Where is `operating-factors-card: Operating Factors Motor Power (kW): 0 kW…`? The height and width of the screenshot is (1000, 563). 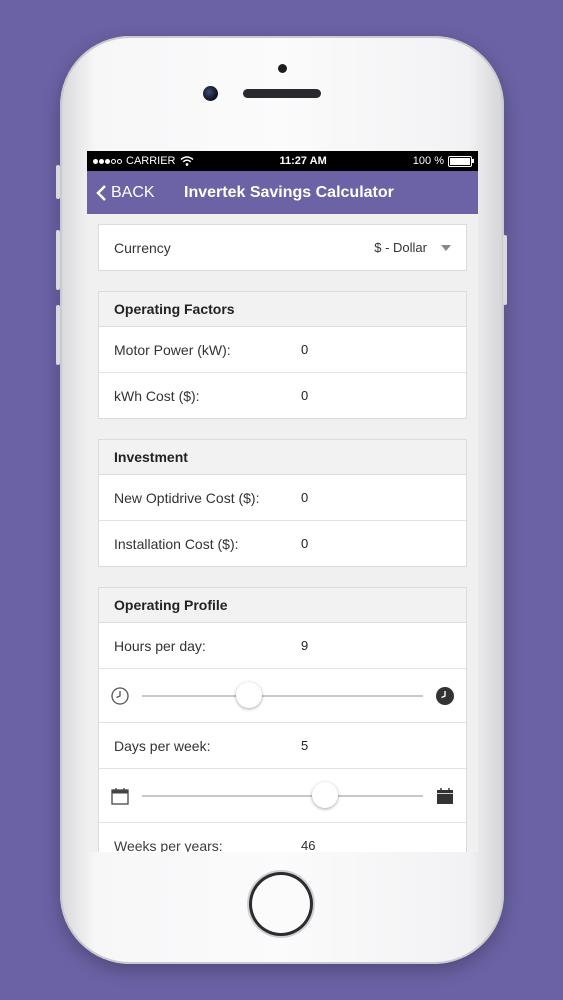
operating-factors-card: Operating Factors Motor Power (kW): 0 kW… is located at coordinates (282, 355).